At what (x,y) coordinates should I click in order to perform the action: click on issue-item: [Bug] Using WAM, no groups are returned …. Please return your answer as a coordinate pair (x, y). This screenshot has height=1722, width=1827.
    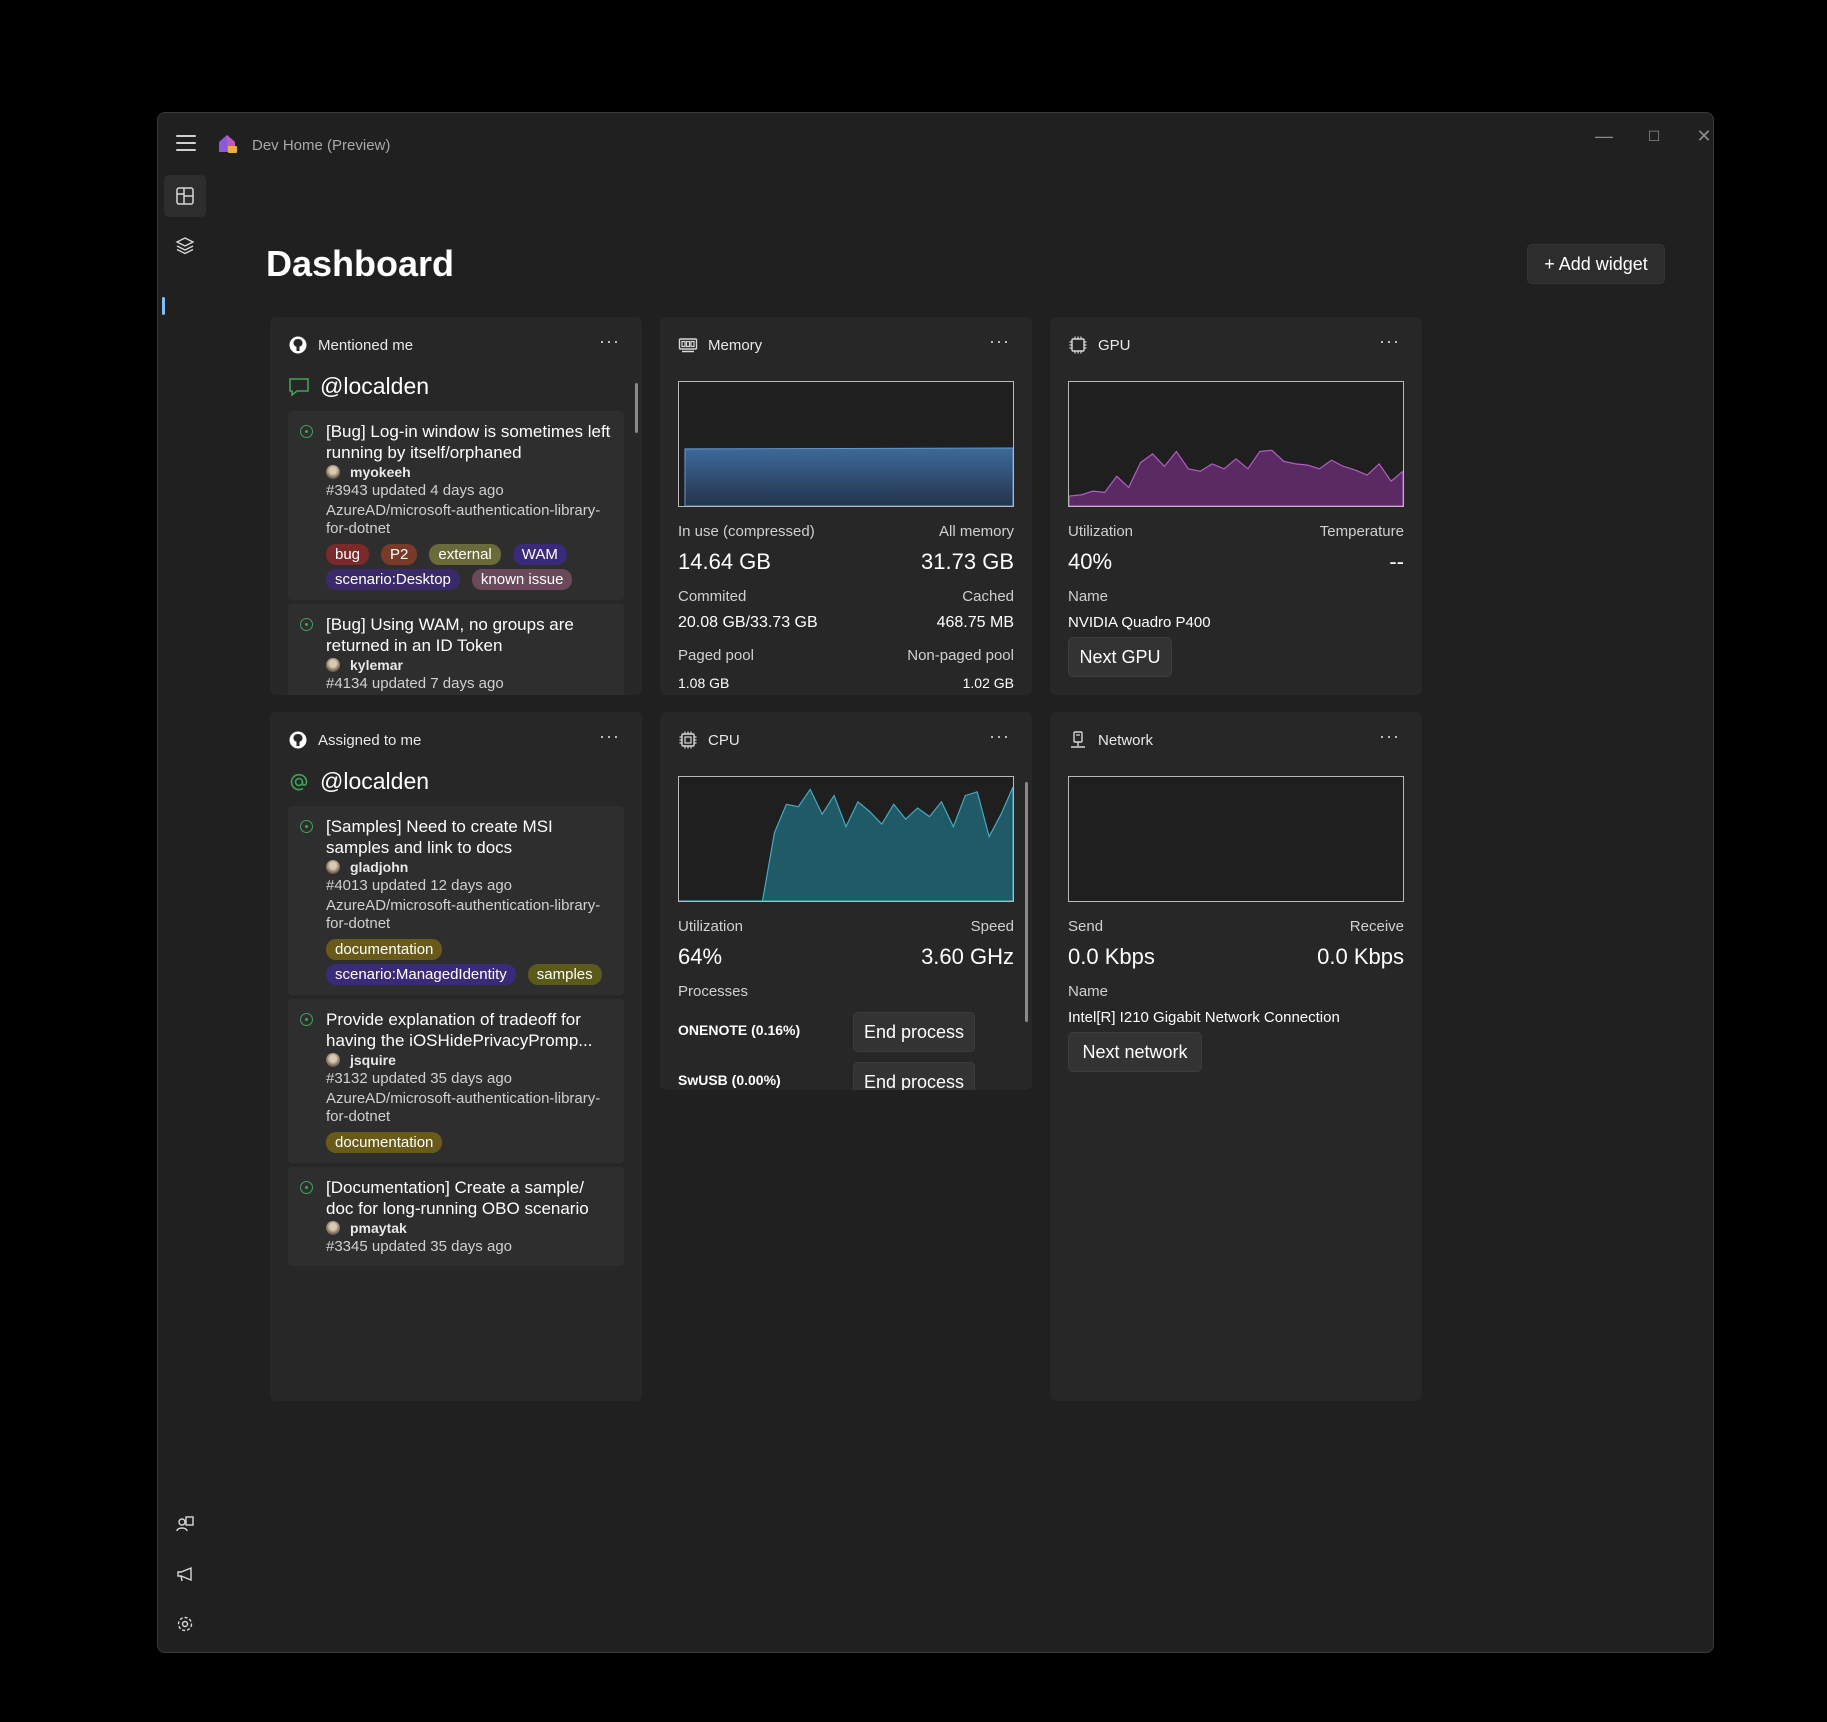
    Looking at the image, I should click on (456, 649).